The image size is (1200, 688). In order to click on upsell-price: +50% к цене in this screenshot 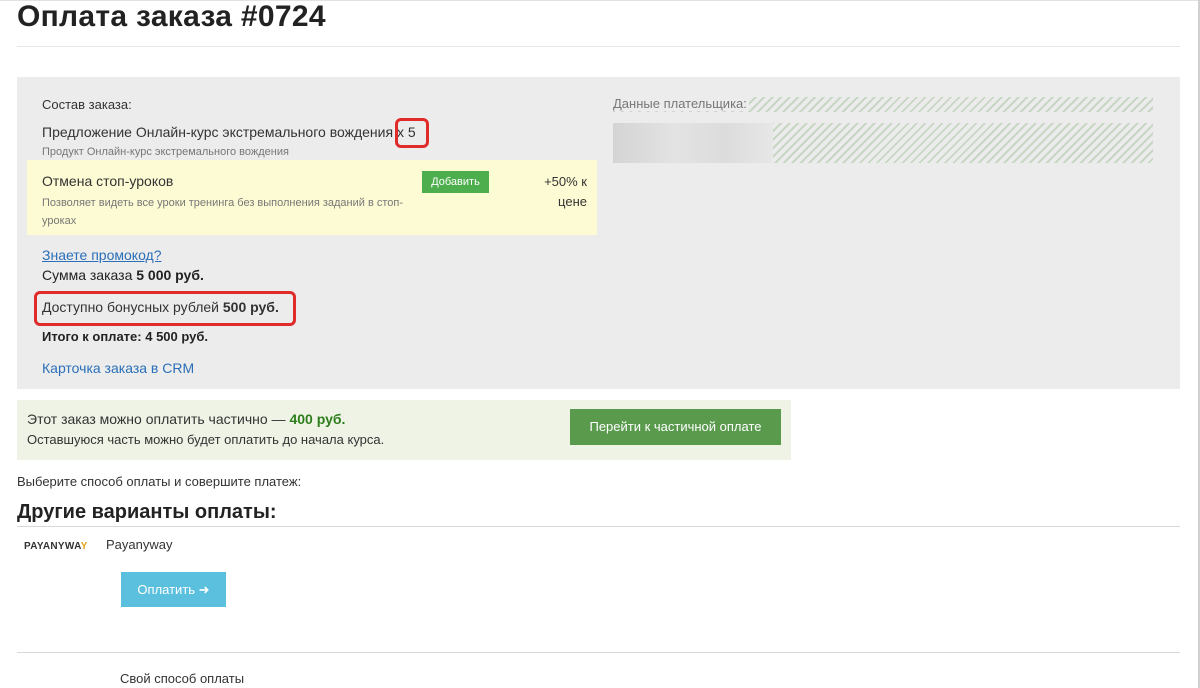, I will do `click(562, 192)`.